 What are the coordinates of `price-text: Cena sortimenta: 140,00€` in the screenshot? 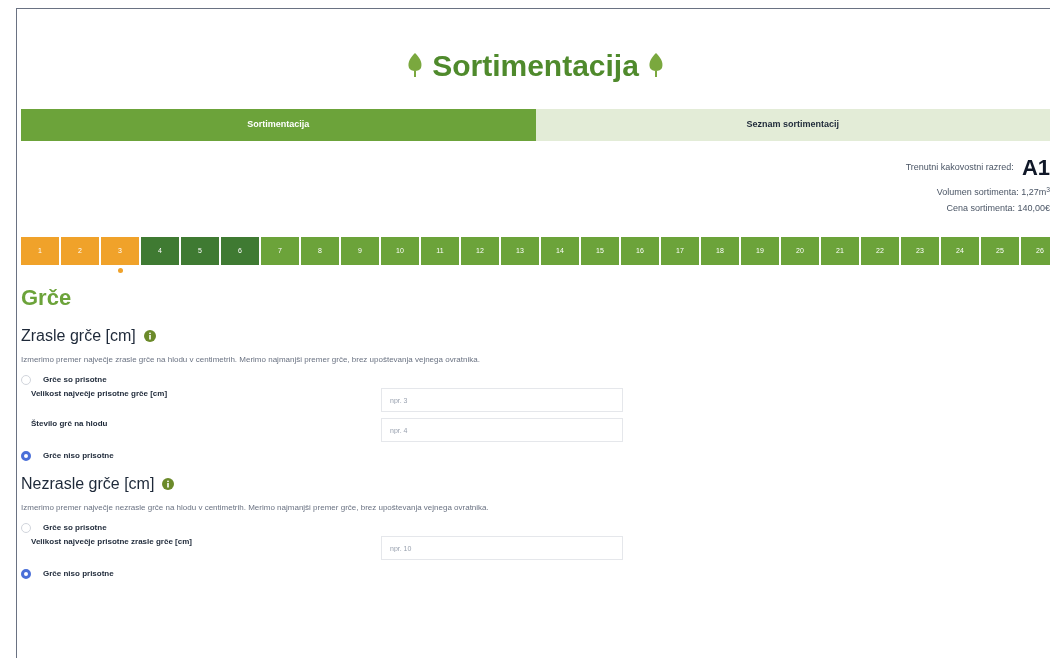 It's located at (998, 208).